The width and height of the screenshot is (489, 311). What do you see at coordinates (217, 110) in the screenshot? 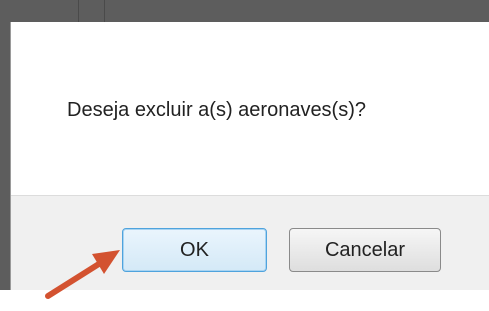
I see `dialog-message: Deseja excluir a(s) aeronaves(s)?` at bounding box center [217, 110].